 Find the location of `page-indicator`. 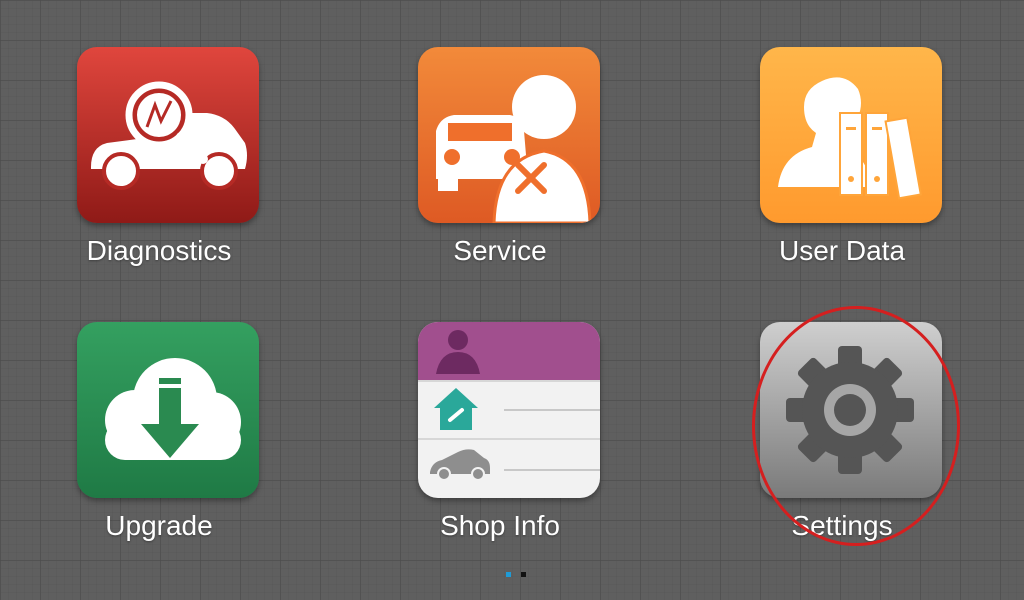

page-indicator is located at coordinates (516, 575).